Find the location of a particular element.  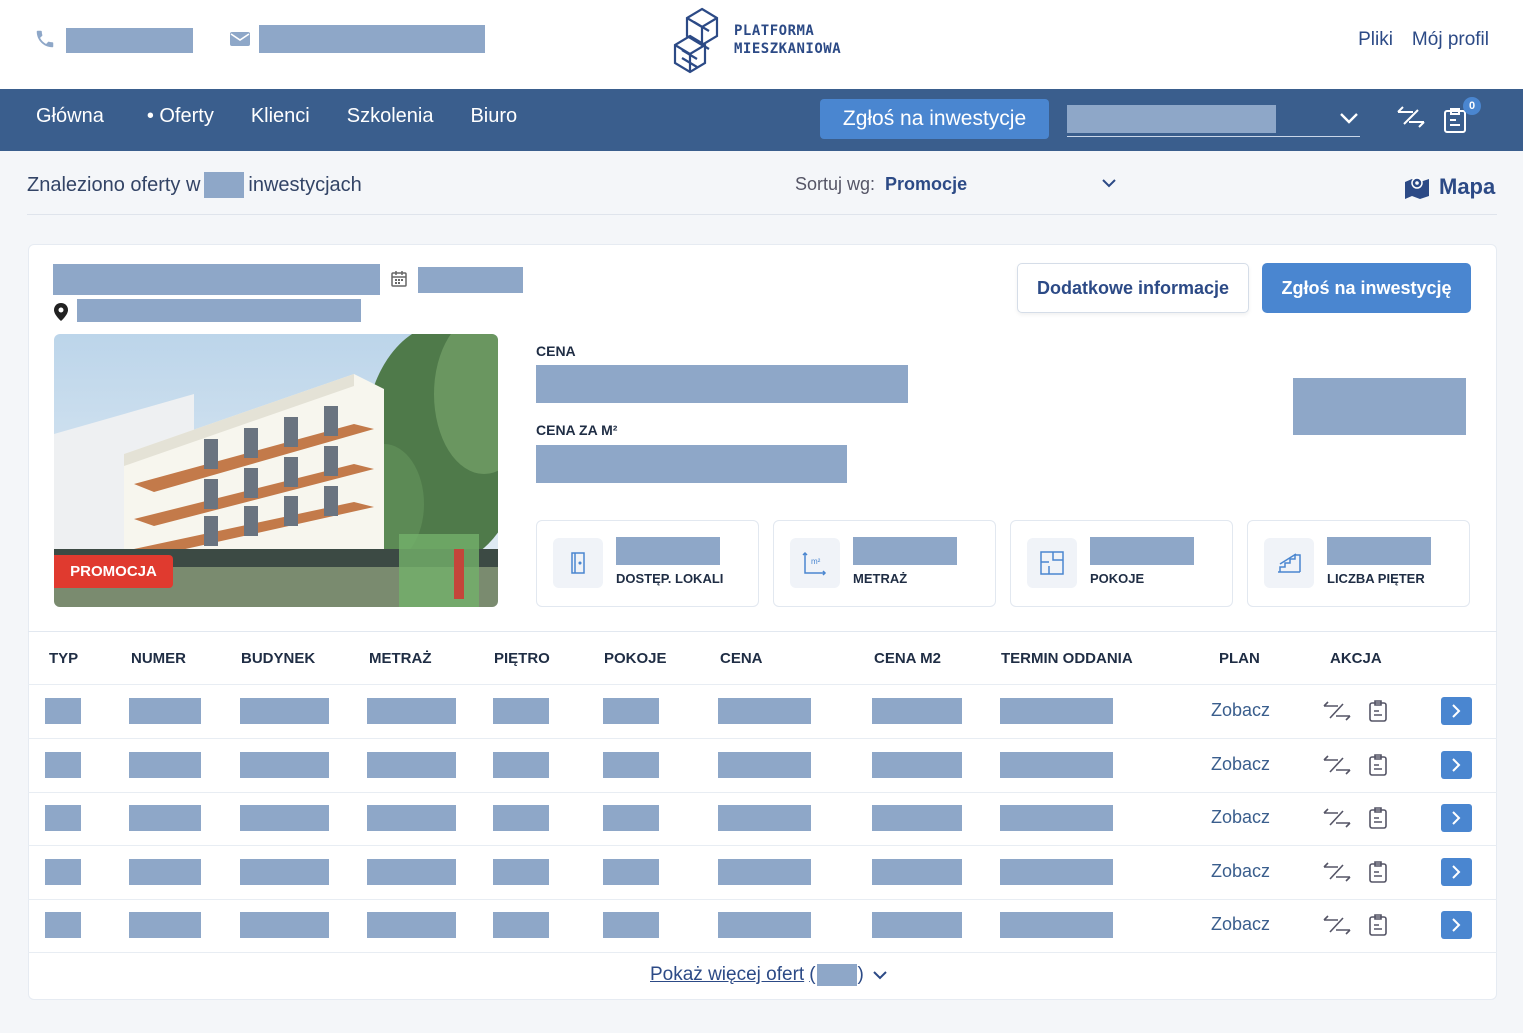

additional-info-button: Dodatkowe informacje is located at coordinates (1133, 288).